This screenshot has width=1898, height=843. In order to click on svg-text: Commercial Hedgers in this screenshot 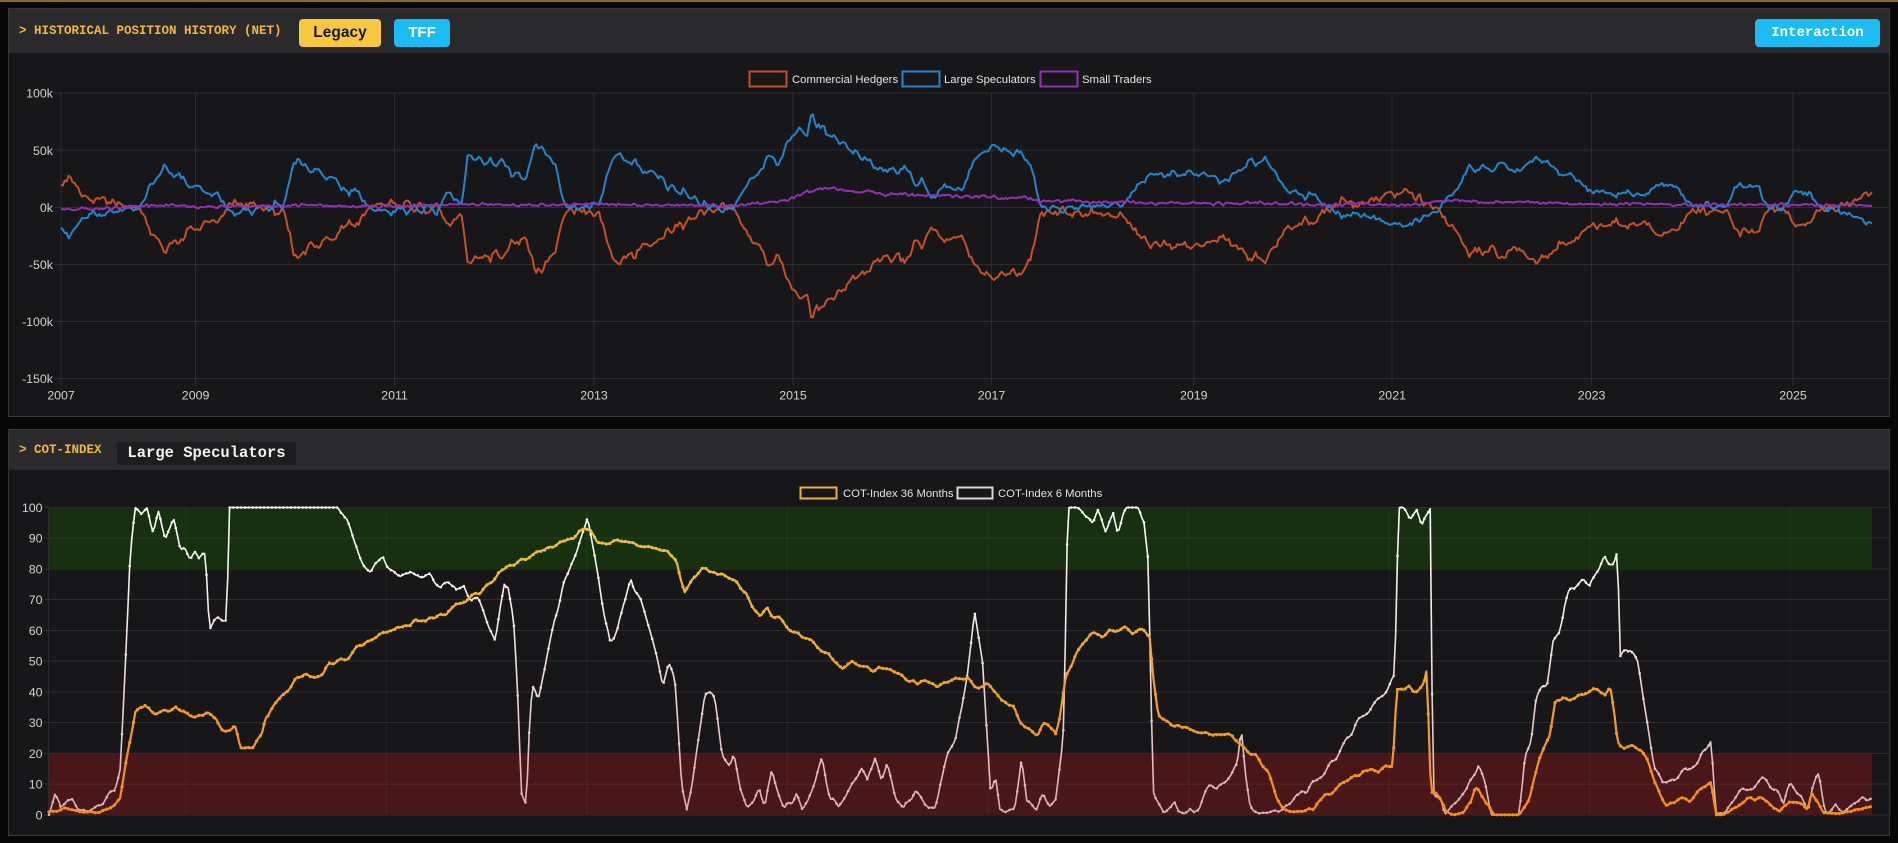, I will do `click(845, 80)`.